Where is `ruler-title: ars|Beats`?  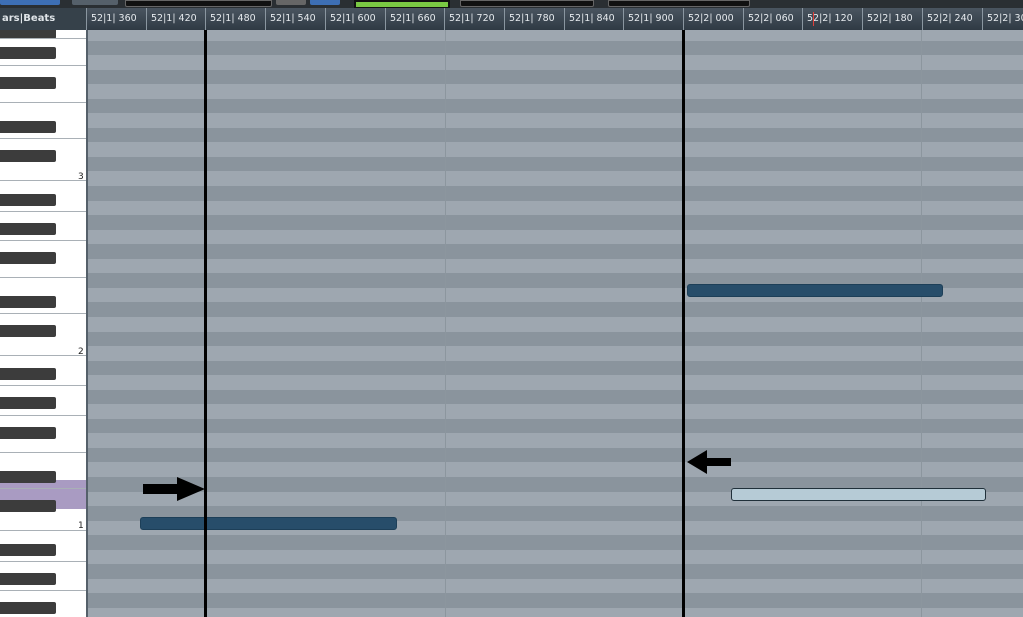
ruler-title: ars|Beats is located at coordinates (43, 19).